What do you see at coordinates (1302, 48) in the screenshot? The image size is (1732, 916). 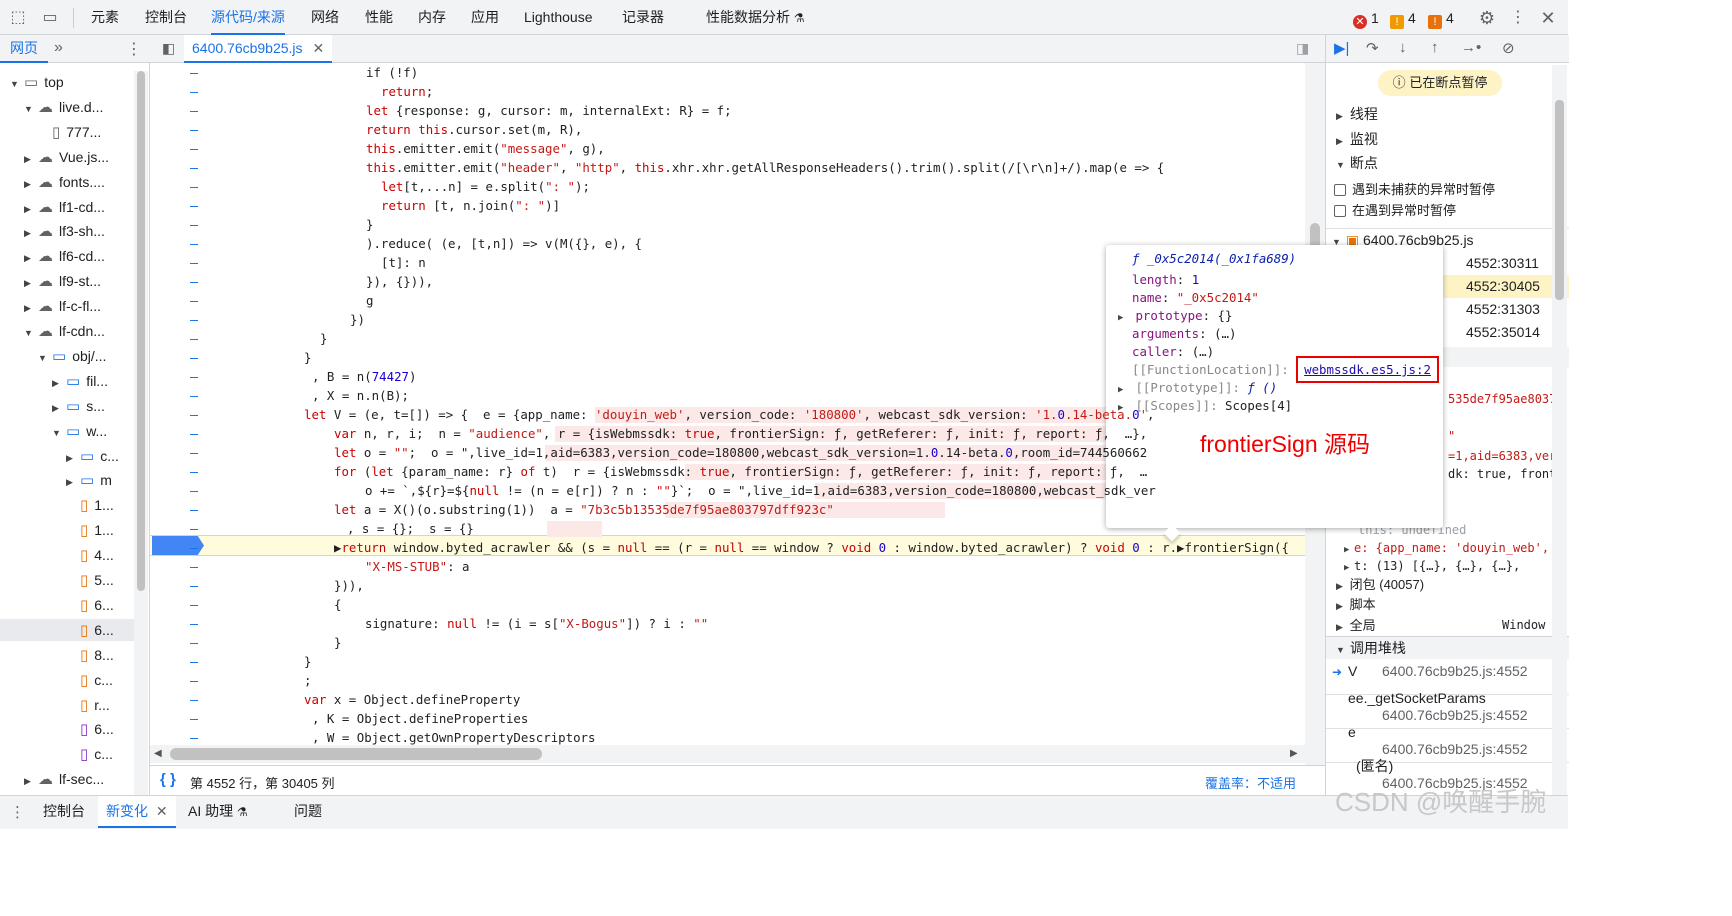 I see `toggle-debugger-icon: ◨` at bounding box center [1302, 48].